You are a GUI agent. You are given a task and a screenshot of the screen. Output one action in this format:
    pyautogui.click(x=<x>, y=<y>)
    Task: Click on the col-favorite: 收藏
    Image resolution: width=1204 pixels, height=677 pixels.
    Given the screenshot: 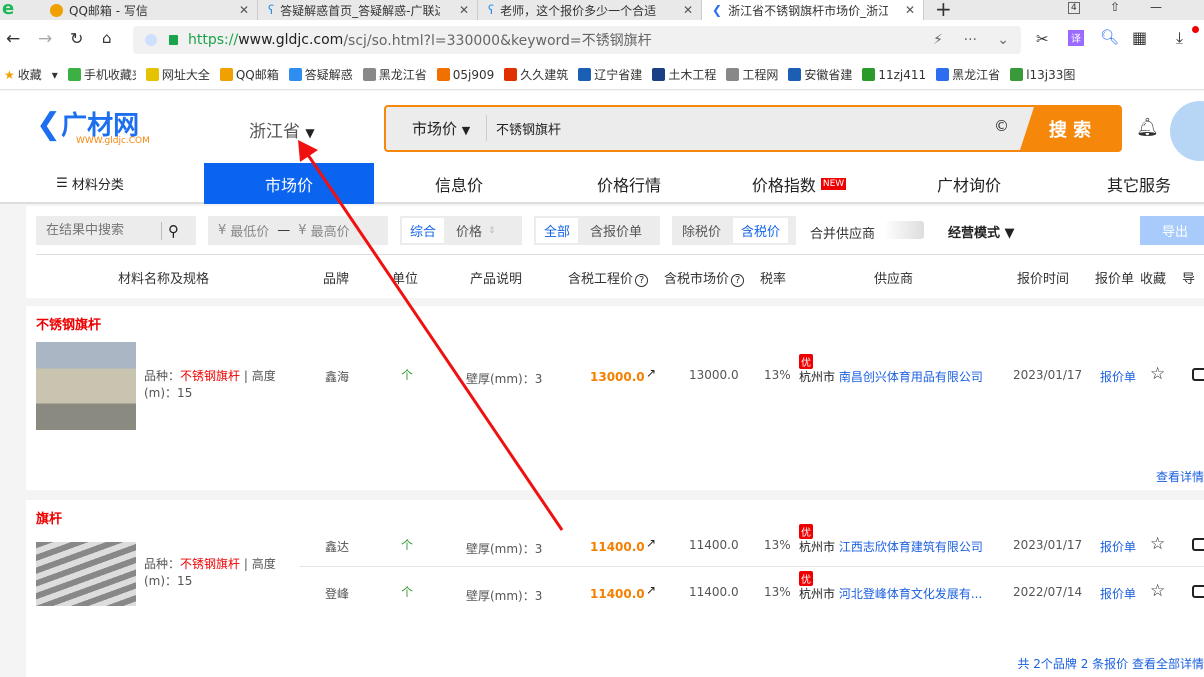 What is the action you would take?
    pyautogui.click(x=1153, y=279)
    